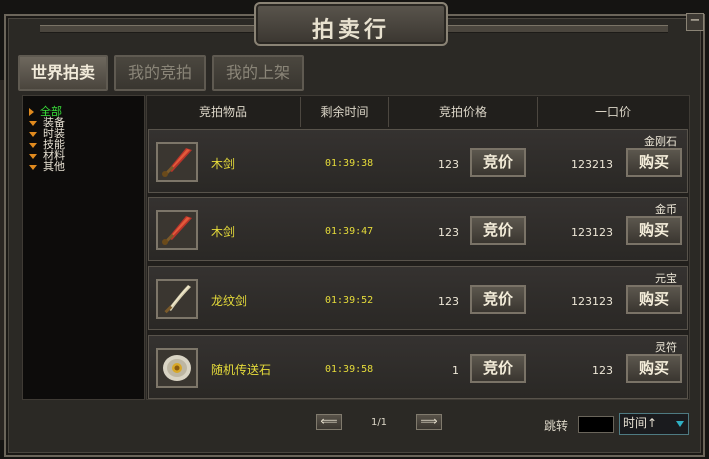  Describe the element at coordinates (418, 298) in the screenshot. I see `table-row: 龙纹剑 01:39:52 123 竞价 123123 购买 元宝` at that location.